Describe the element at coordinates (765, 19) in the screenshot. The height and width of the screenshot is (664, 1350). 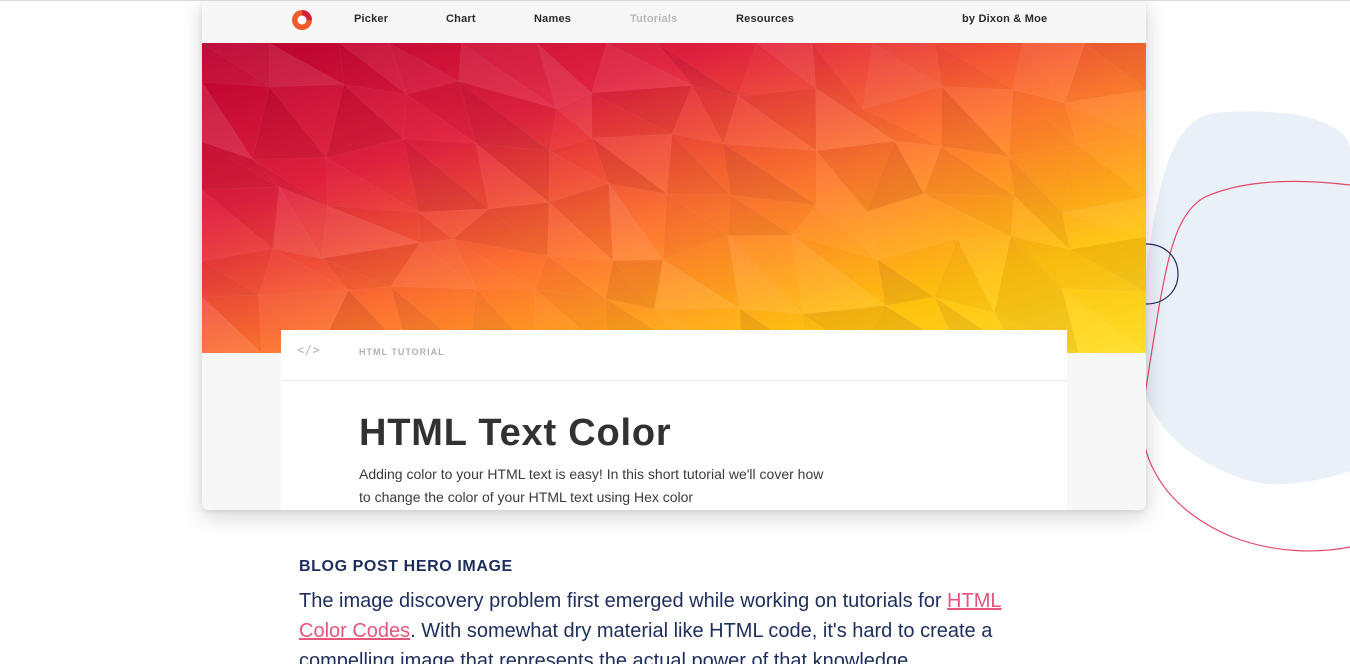
I see `nav-link-resources: Resources` at that location.